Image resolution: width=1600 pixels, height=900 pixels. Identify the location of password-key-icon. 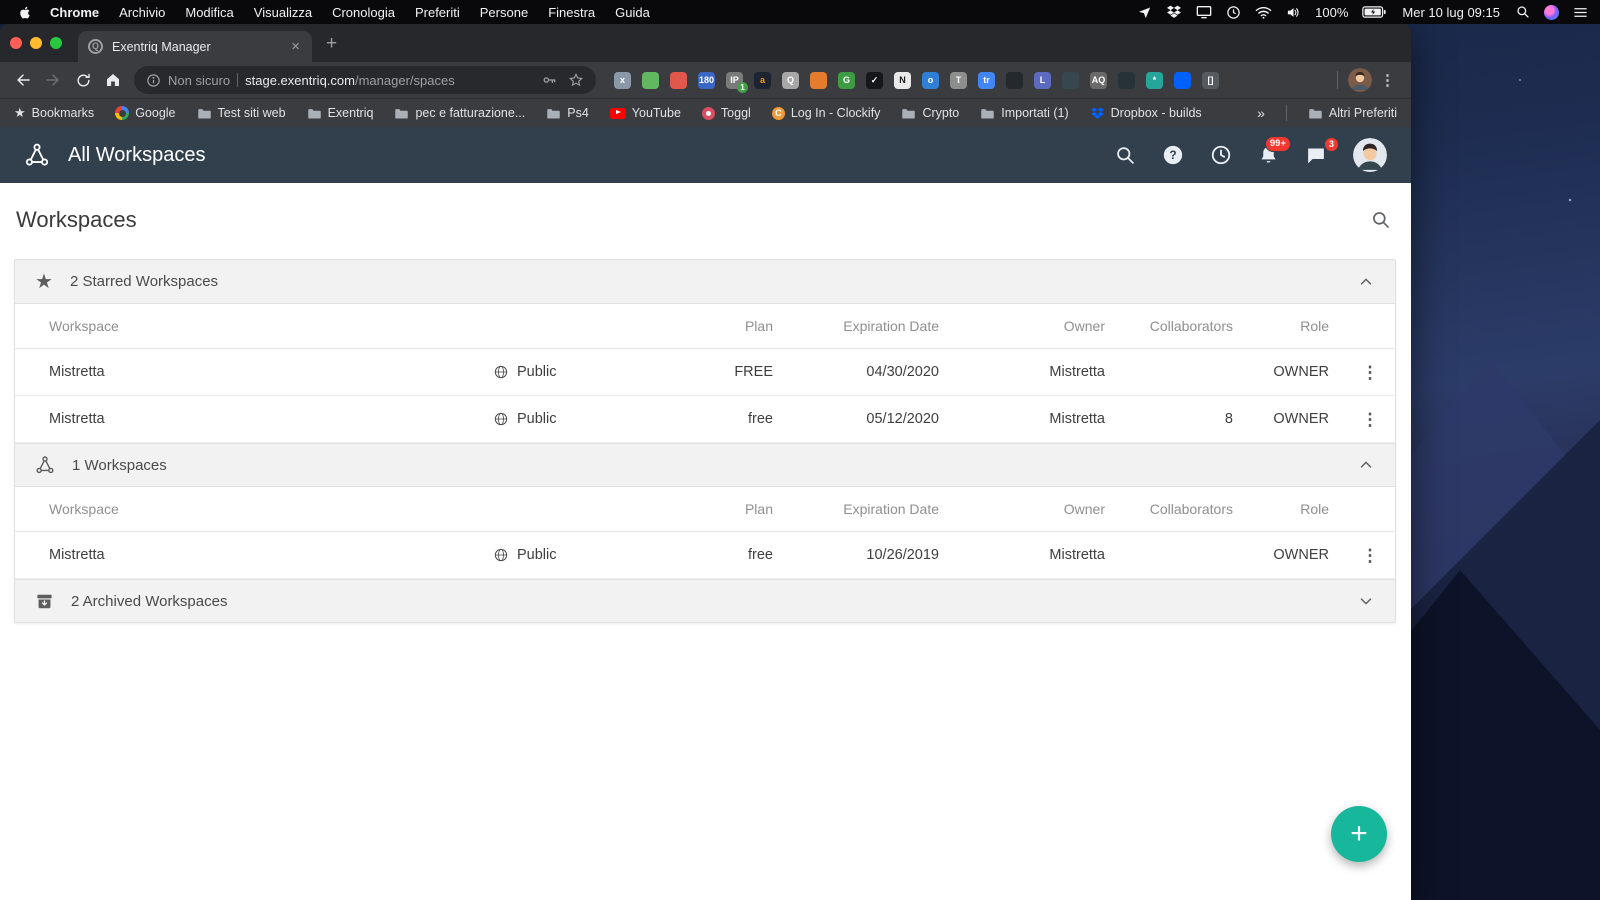
(549, 80).